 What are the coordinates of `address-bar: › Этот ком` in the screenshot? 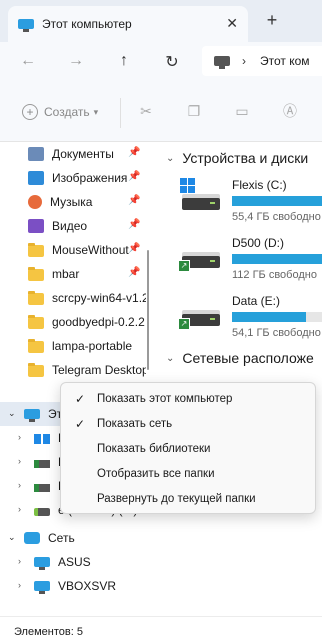 It's located at (262, 61).